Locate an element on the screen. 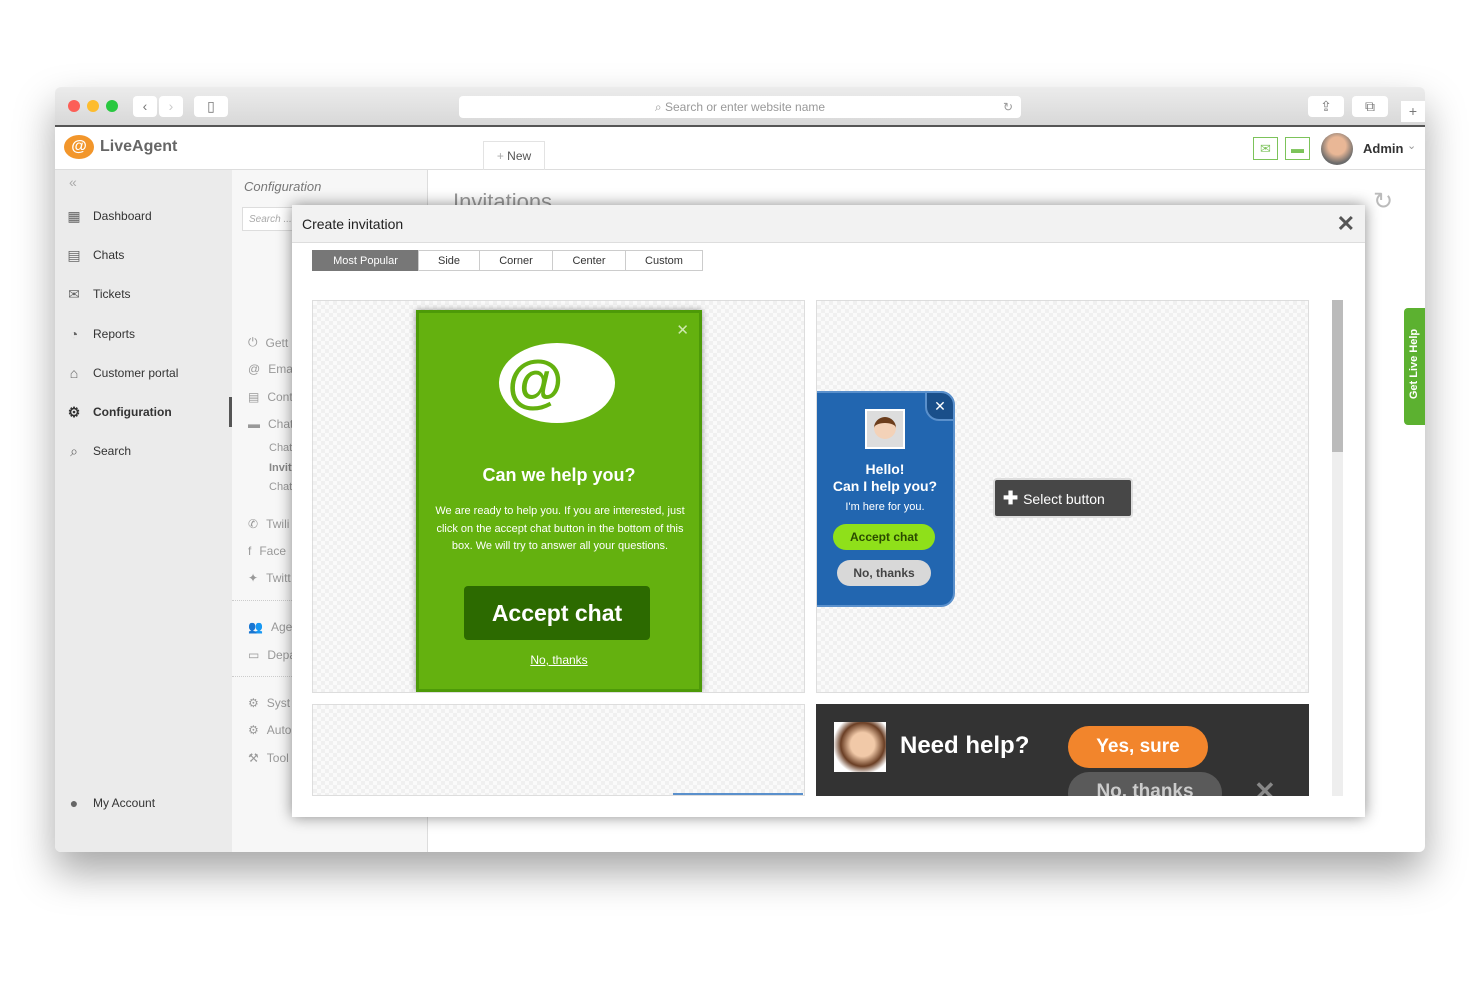  config-item: Tool is located at coordinates (278, 758).